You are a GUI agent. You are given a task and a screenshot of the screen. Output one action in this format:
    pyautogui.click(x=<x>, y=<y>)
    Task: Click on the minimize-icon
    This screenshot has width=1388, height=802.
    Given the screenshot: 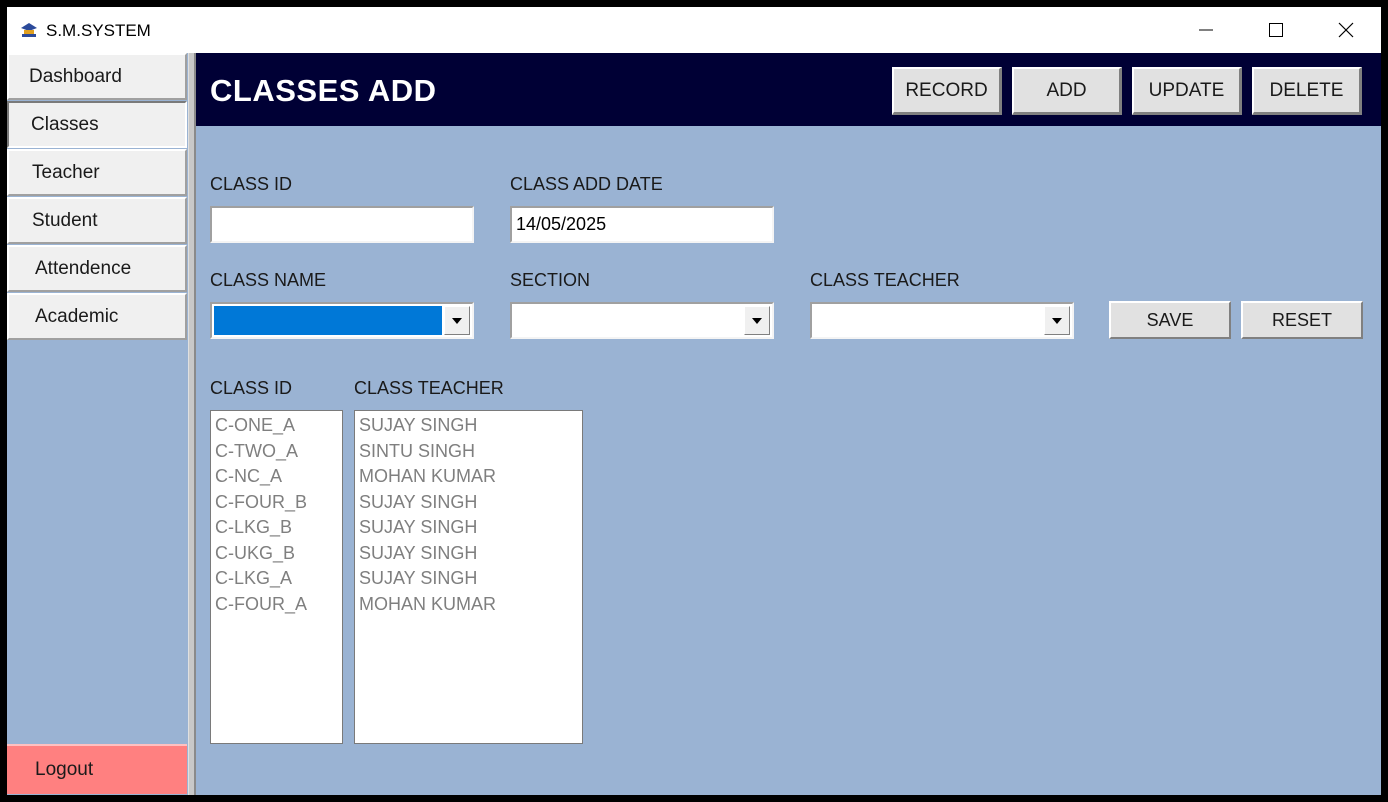 What is the action you would take?
    pyautogui.click(x=1206, y=30)
    